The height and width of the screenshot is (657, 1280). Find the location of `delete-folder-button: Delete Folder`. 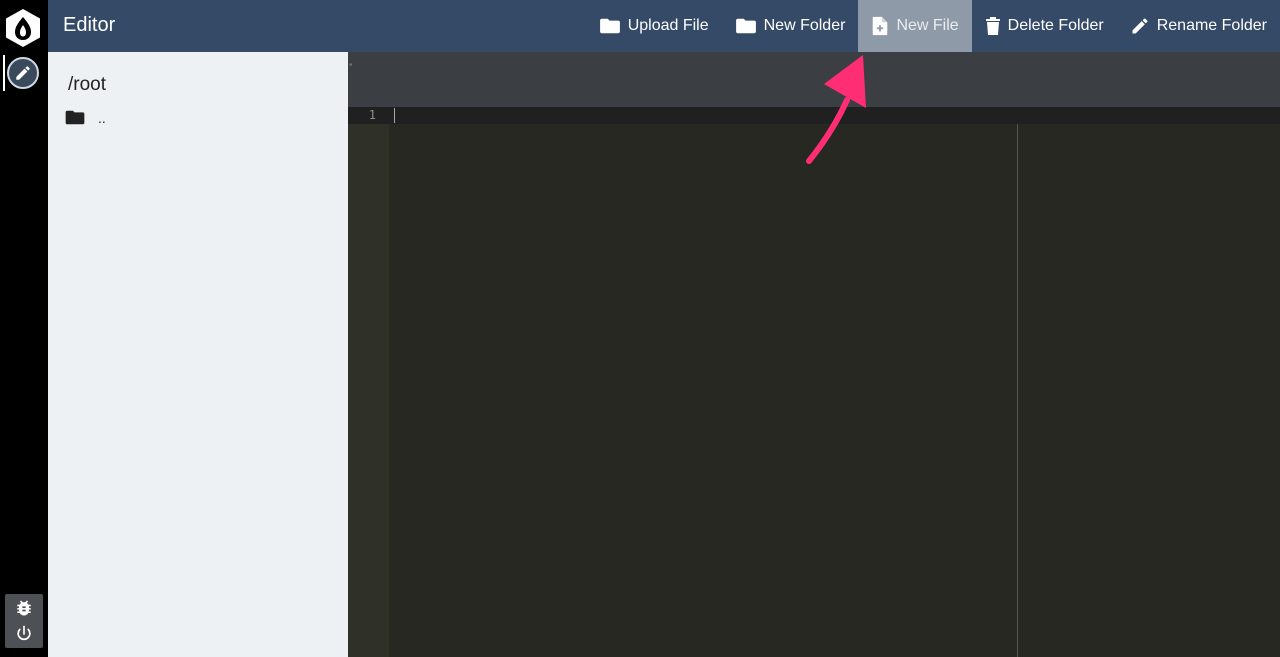

delete-folder-button: Delete Folder is located at coordinates (1044, 26).